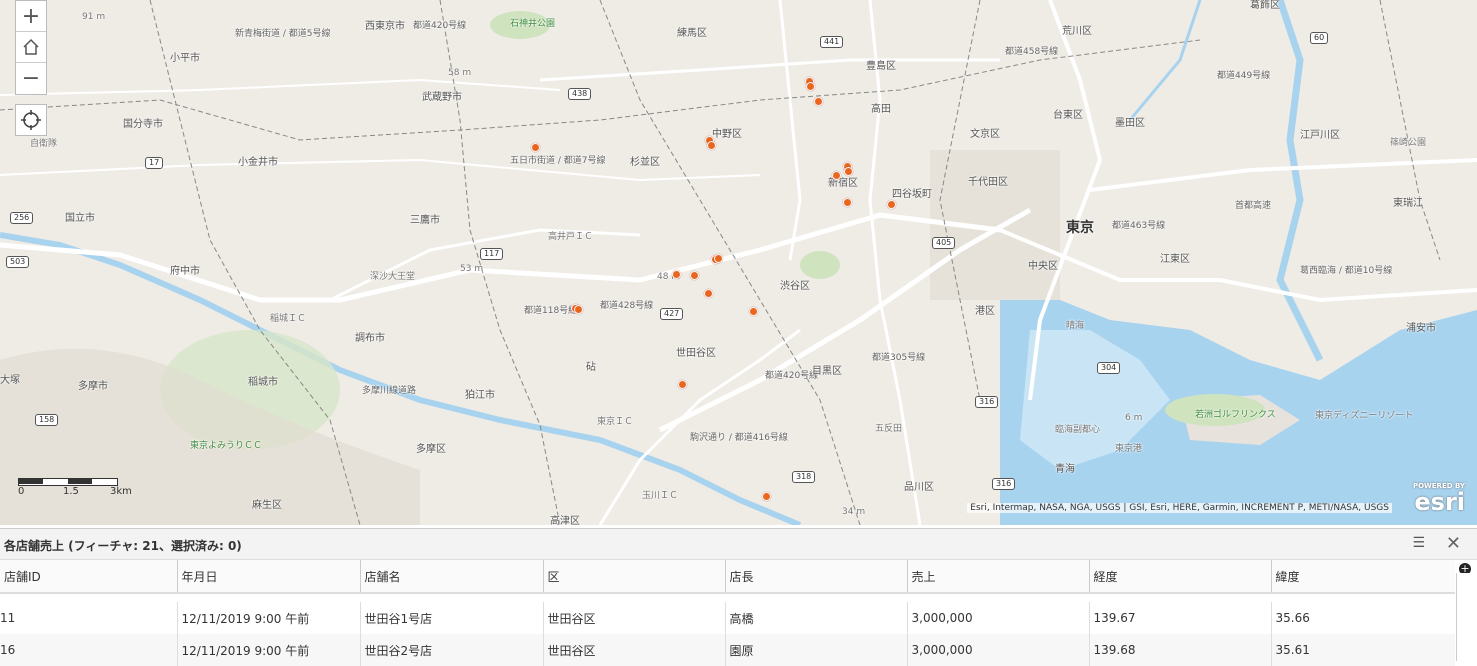 The width and height of the screenshot is (1477, 666). What do you see at coordinates (451, 577) in the screenshot?
I see `column-header: 店舗名` at bounding box center [451, 577].